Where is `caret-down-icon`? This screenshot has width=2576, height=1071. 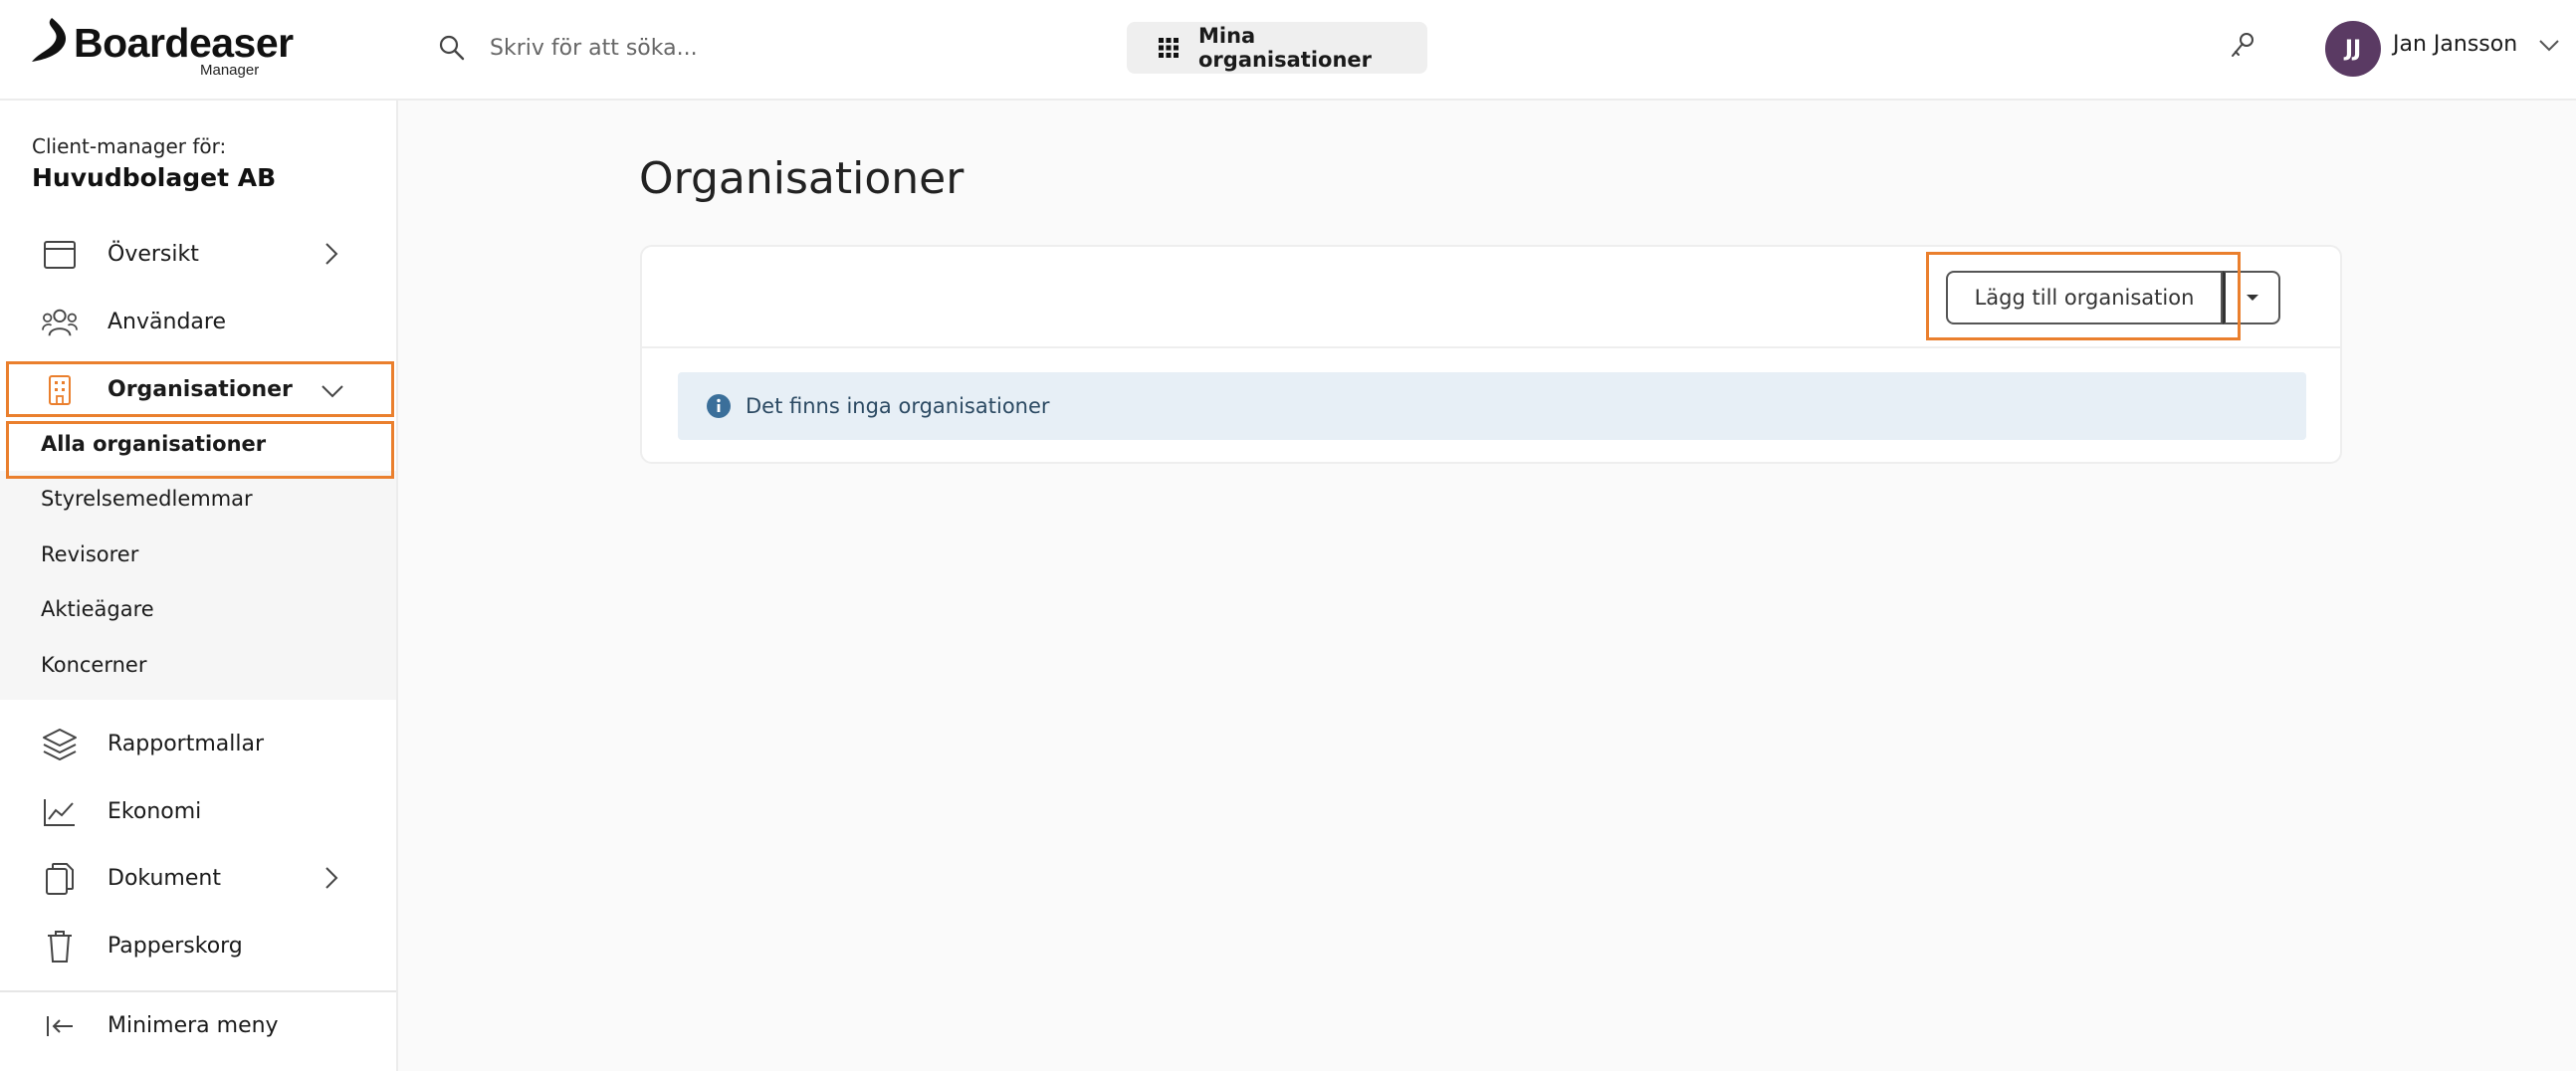
caret-down-icon is located at coordinates (2252, 298).